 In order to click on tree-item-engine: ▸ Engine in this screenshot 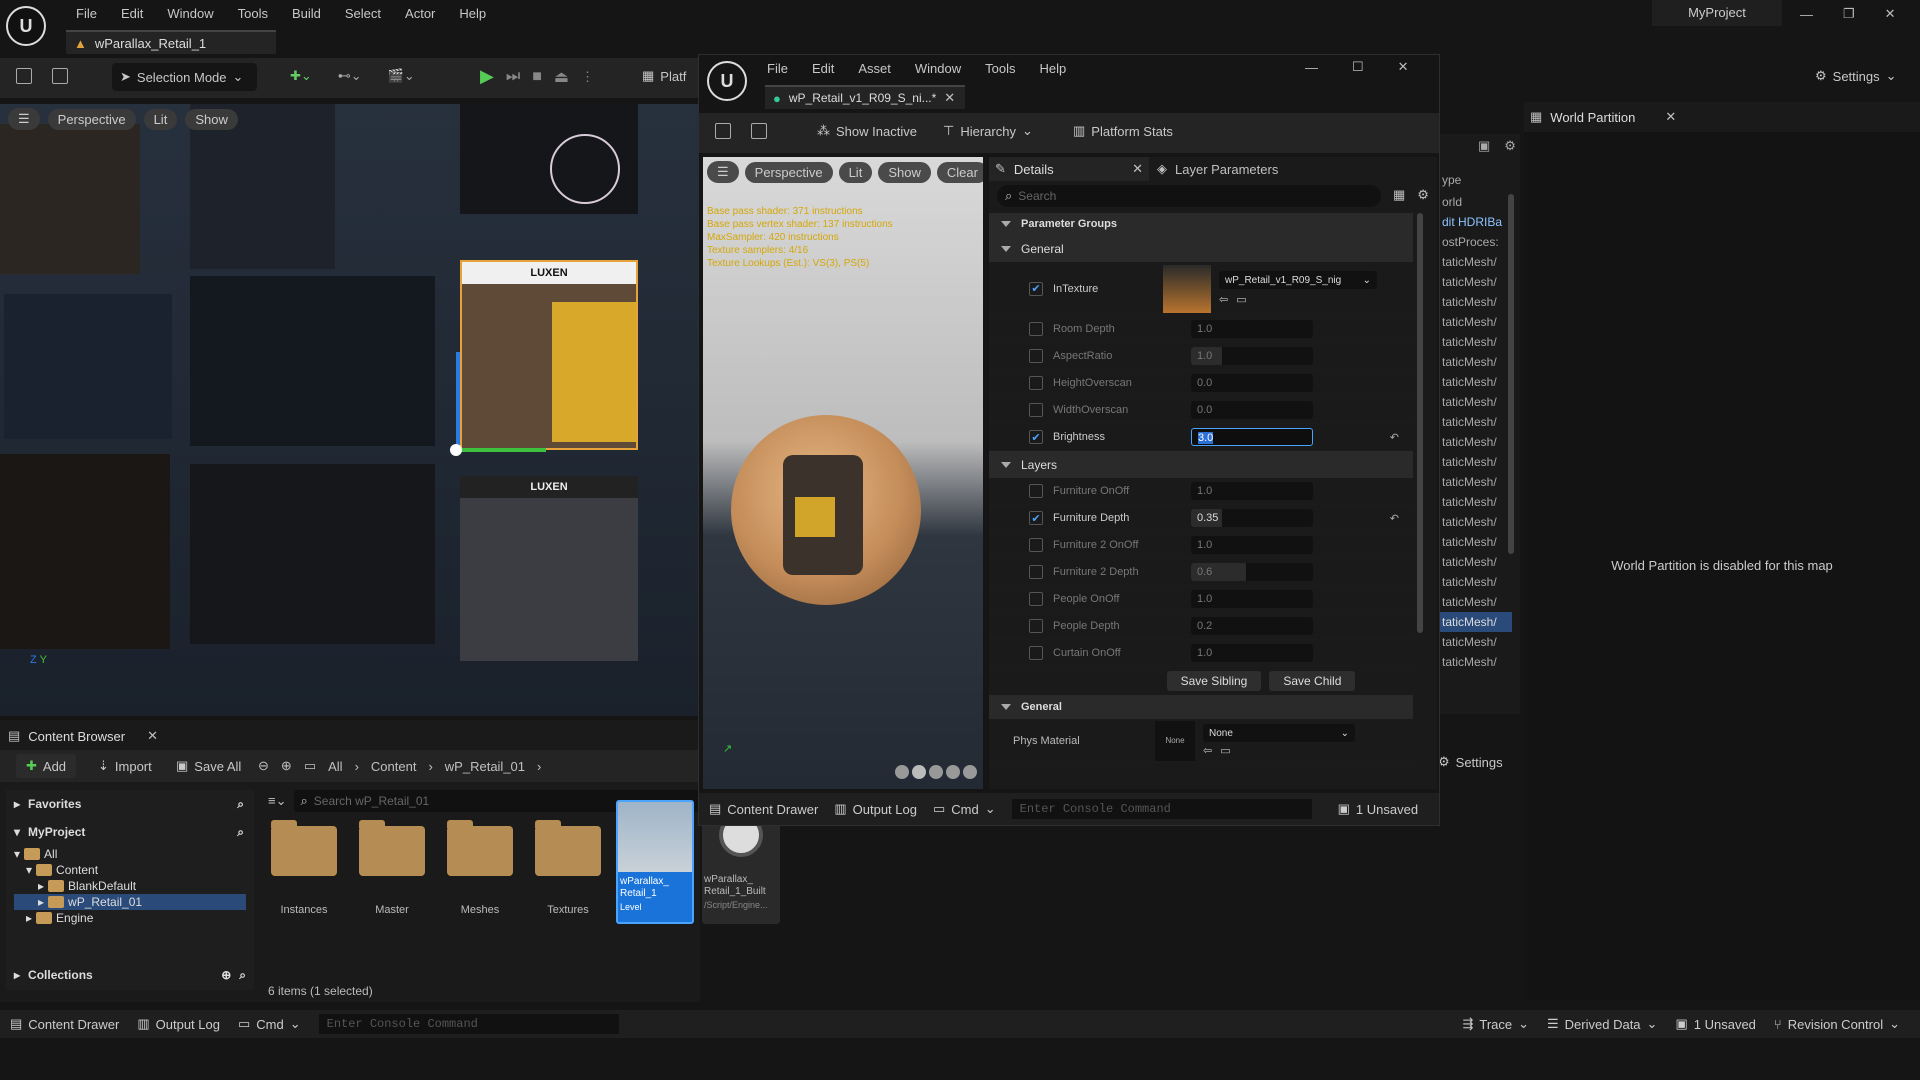, I will do `click(134, 918)`.